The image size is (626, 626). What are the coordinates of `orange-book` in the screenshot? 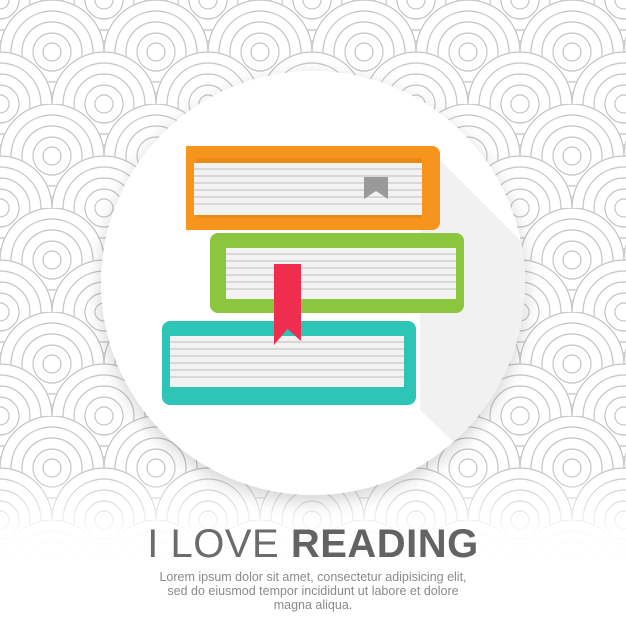 It's located at (313, 188).